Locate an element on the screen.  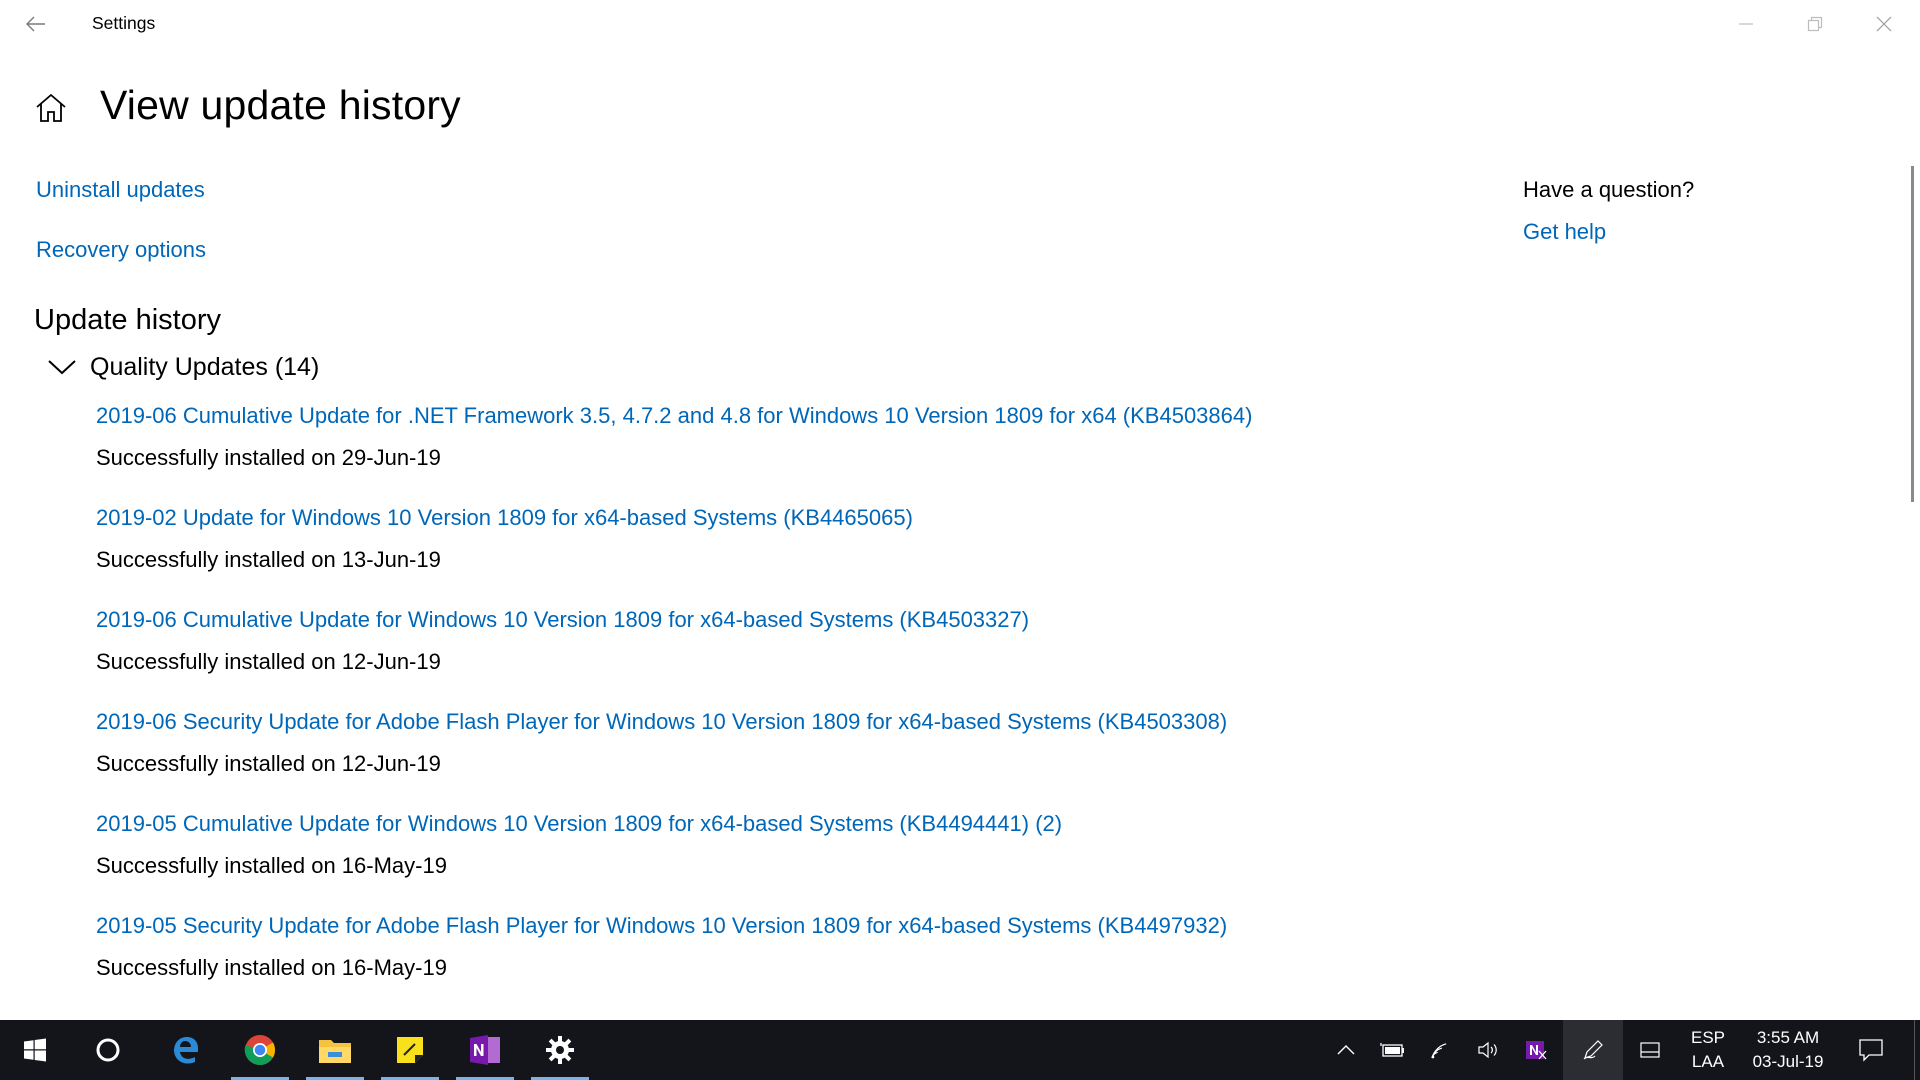
file-explorer-button is located at coordinates (335, 1050).